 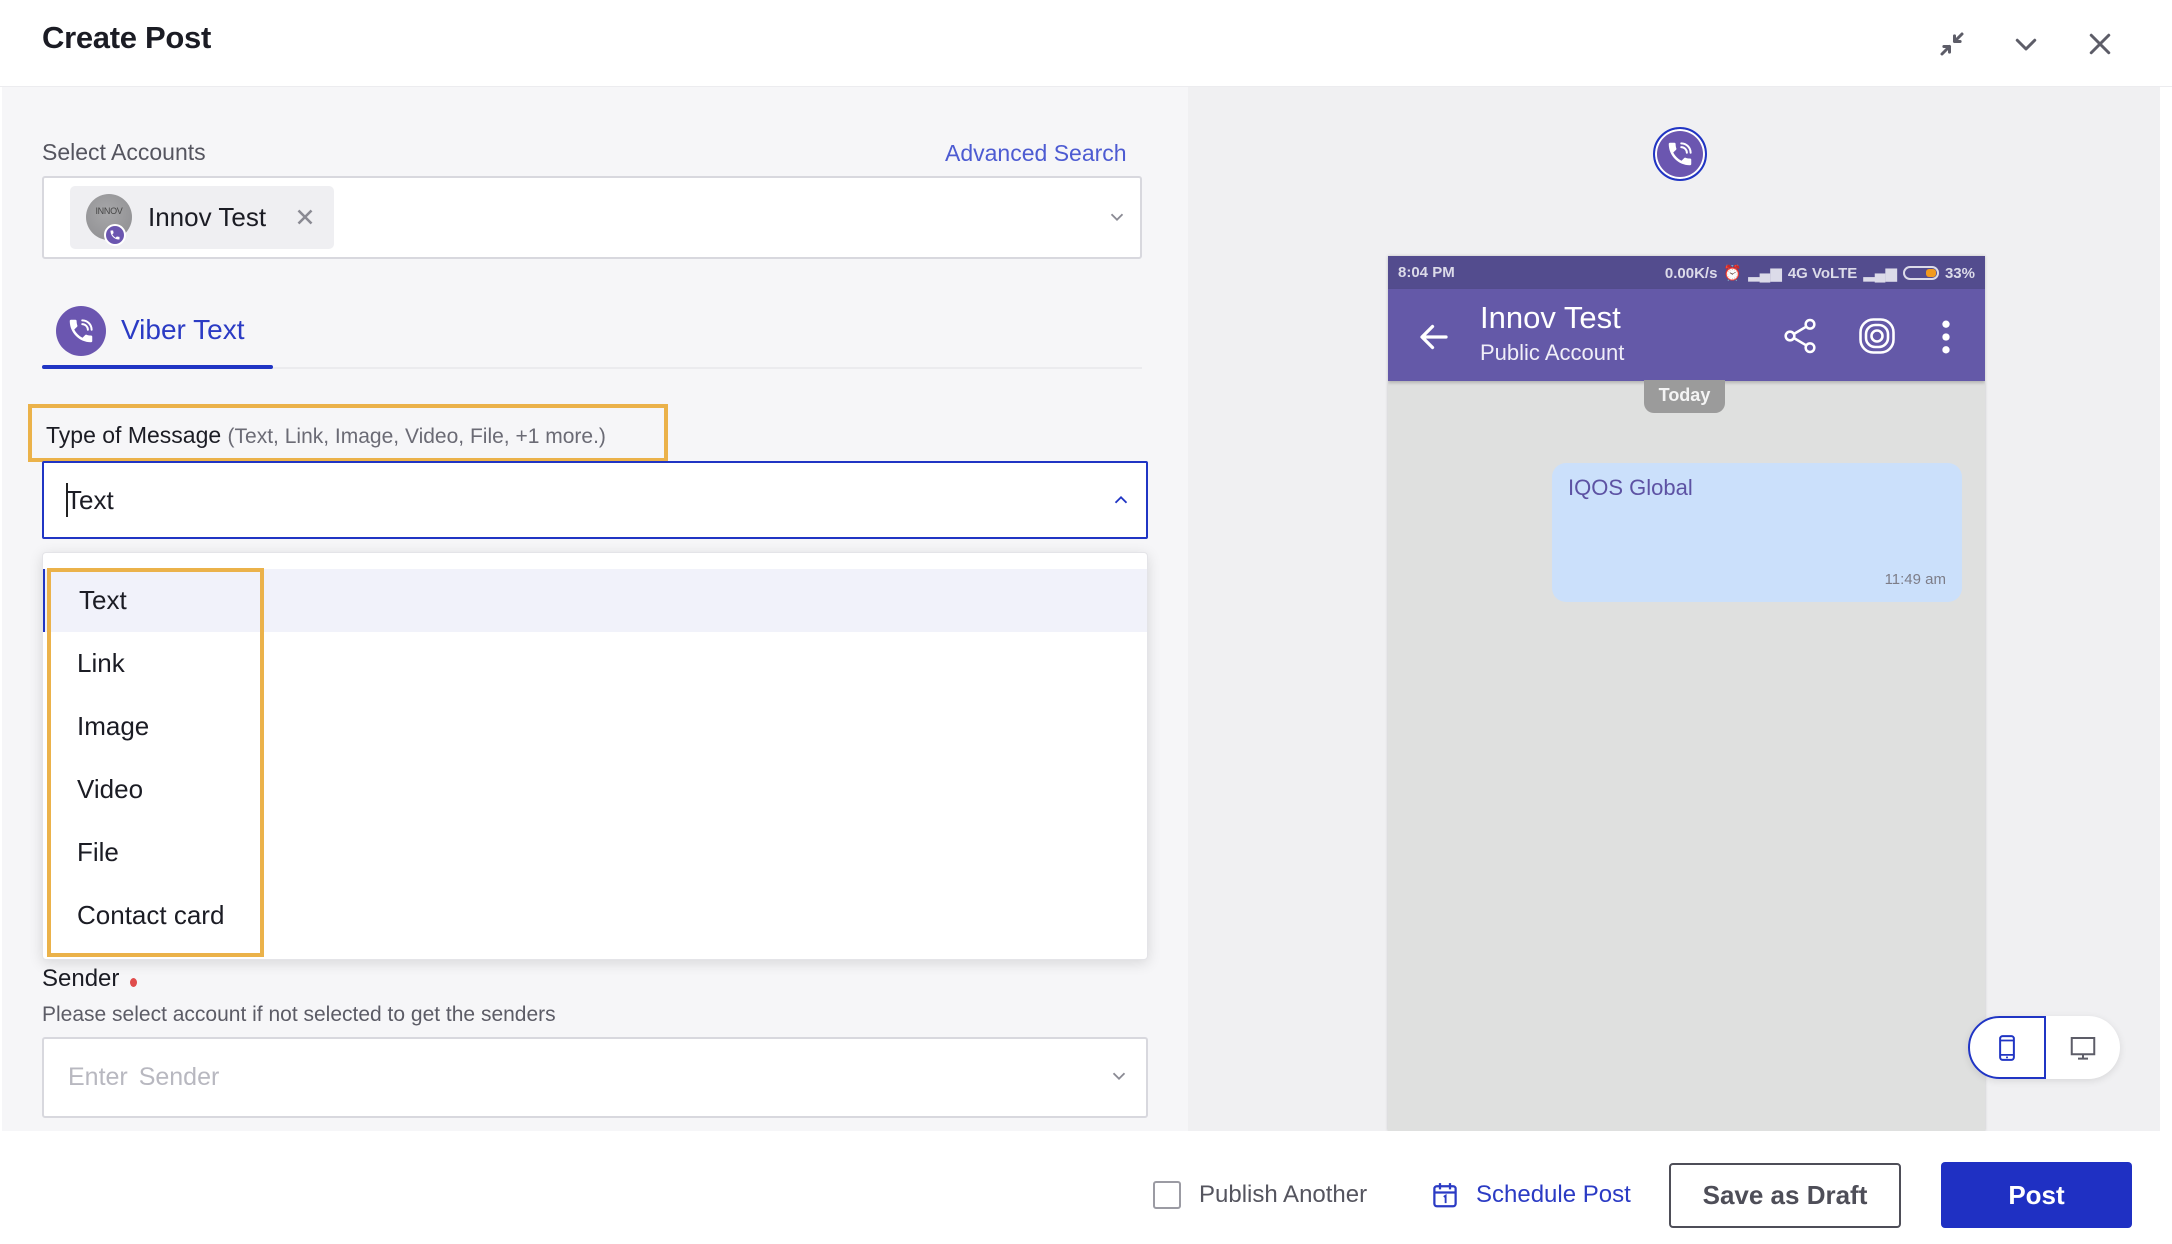 What do you see at coordinates (595, 852) in the screenshot?
I see `option-file: File` at bounding box center [595, 852].